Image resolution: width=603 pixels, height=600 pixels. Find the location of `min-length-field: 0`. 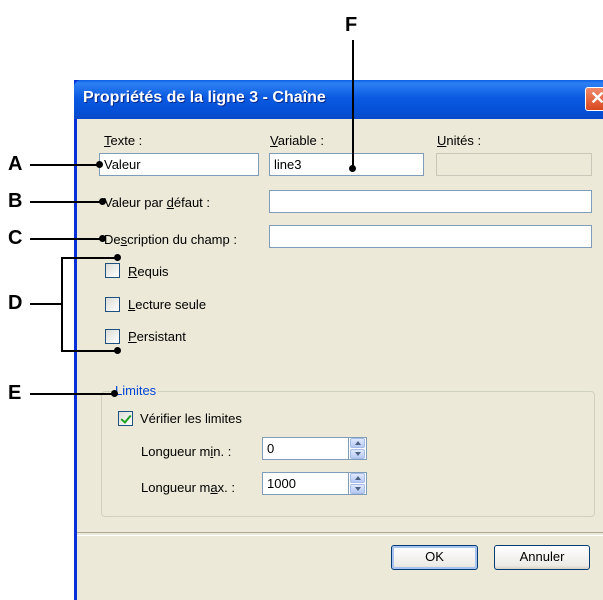

min-length-field: 0 is located at coordinates (305, 448).